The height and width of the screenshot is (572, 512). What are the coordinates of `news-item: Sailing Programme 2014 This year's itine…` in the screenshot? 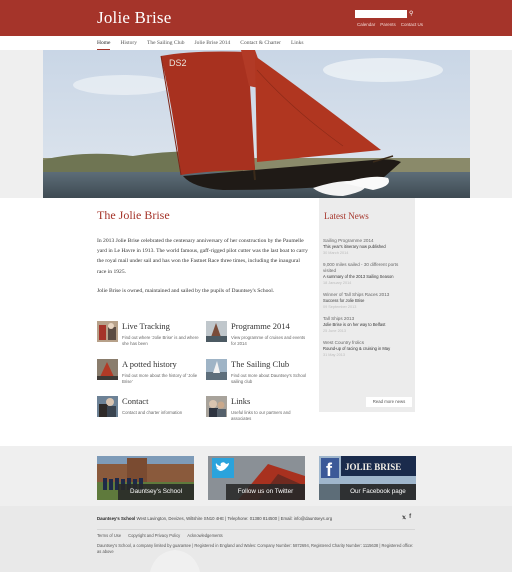 It's located at (367, 247).